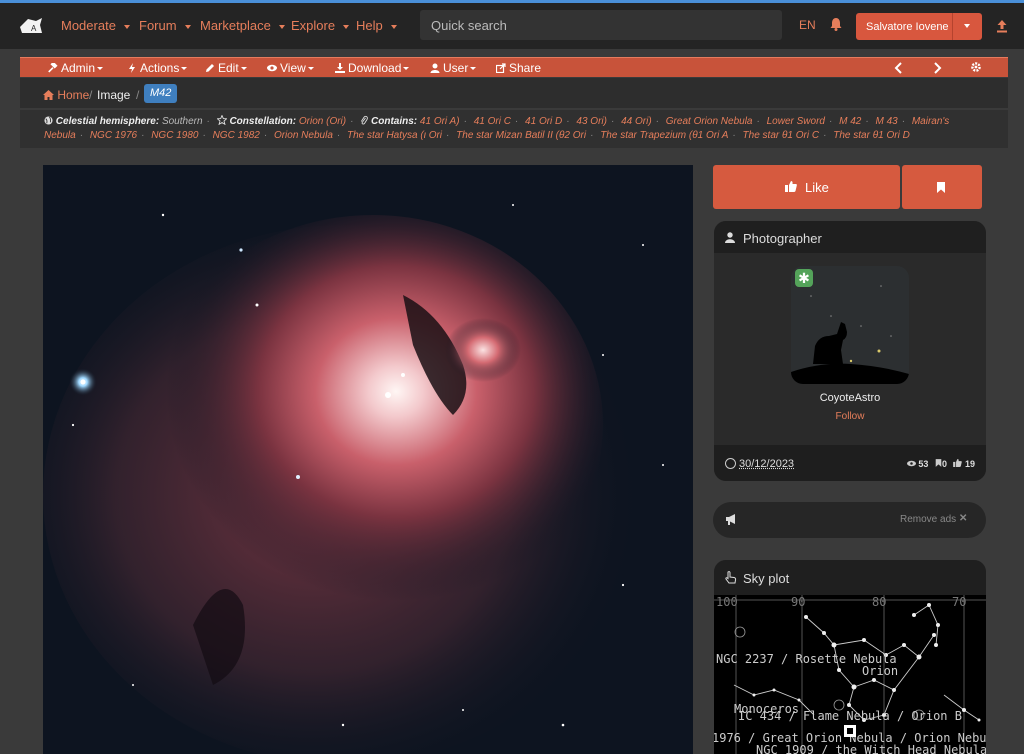 This screenshot has width=1024, height=754. Describe the element at coordinates (440, 121) in the screenshot. I see `contains-item: 41 Ori A)` at that location.